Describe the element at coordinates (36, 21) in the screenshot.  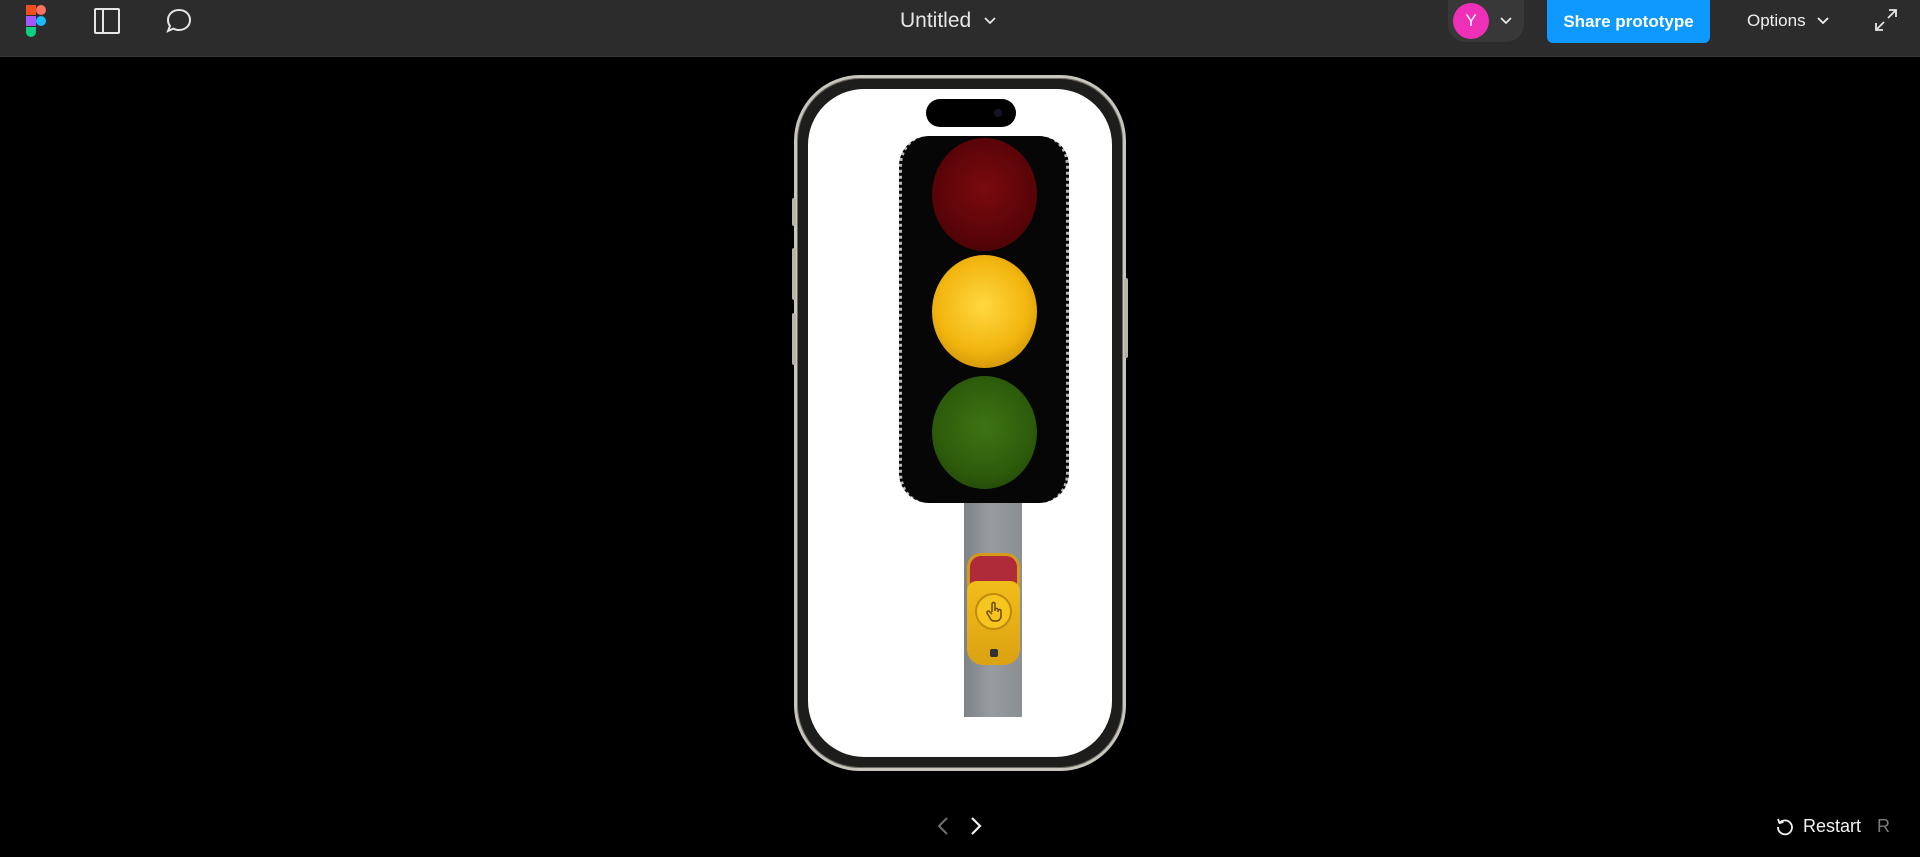
I see `figma-logo-icon` at that location.